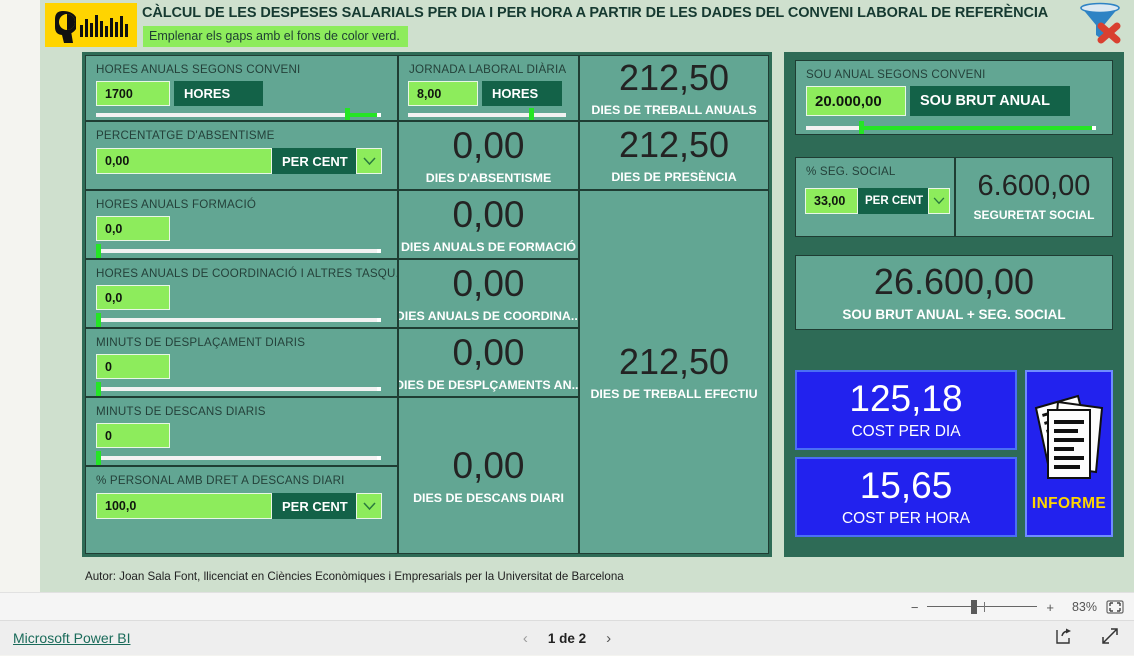 This screenshot has width=1134, height=656. What do you see at coordinates (1069, 453) in the screenshot?
I see `informe-button: INFORME` at bounding box center [1069, 453].